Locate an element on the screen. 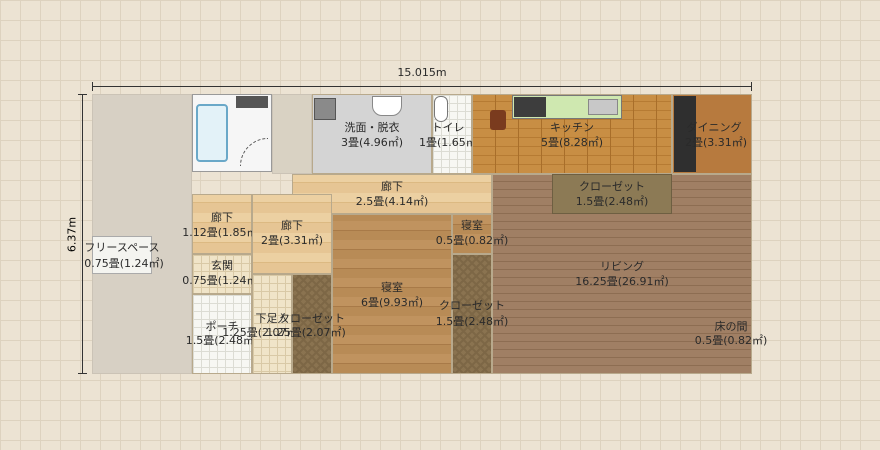 The height and width of the screenshot is (450, 880). width-dimension-line is located at coordinates (422, 86).